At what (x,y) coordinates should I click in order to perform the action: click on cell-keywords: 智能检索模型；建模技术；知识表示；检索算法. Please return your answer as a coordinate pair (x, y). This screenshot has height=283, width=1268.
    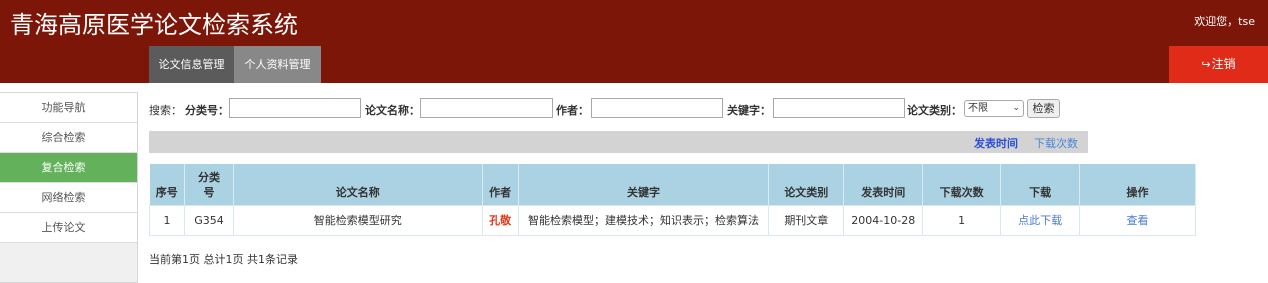
    Looking at the image, I should click on (643, 220).